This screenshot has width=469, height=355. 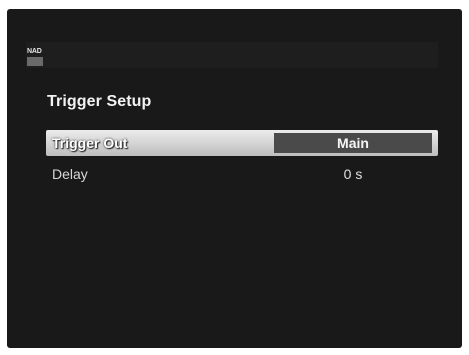 What do you see at coordinates (242, 173) in the screenshot?
I see `menu-item-delay: Delay 0 s` at bounding box center [242, 173].